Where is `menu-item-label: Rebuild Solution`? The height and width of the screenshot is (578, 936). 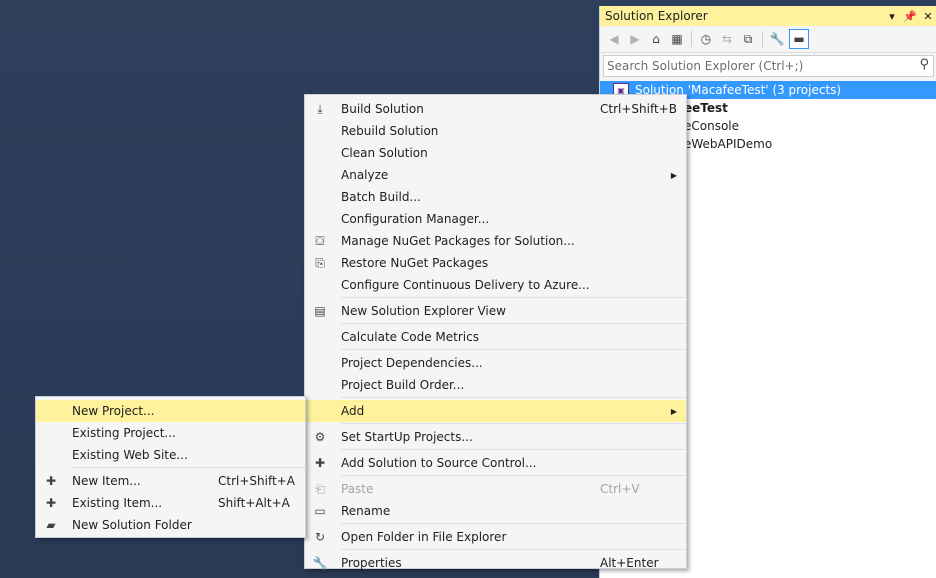
menu-item-label: Rebuild Solution is located at coordinates (390, 131).